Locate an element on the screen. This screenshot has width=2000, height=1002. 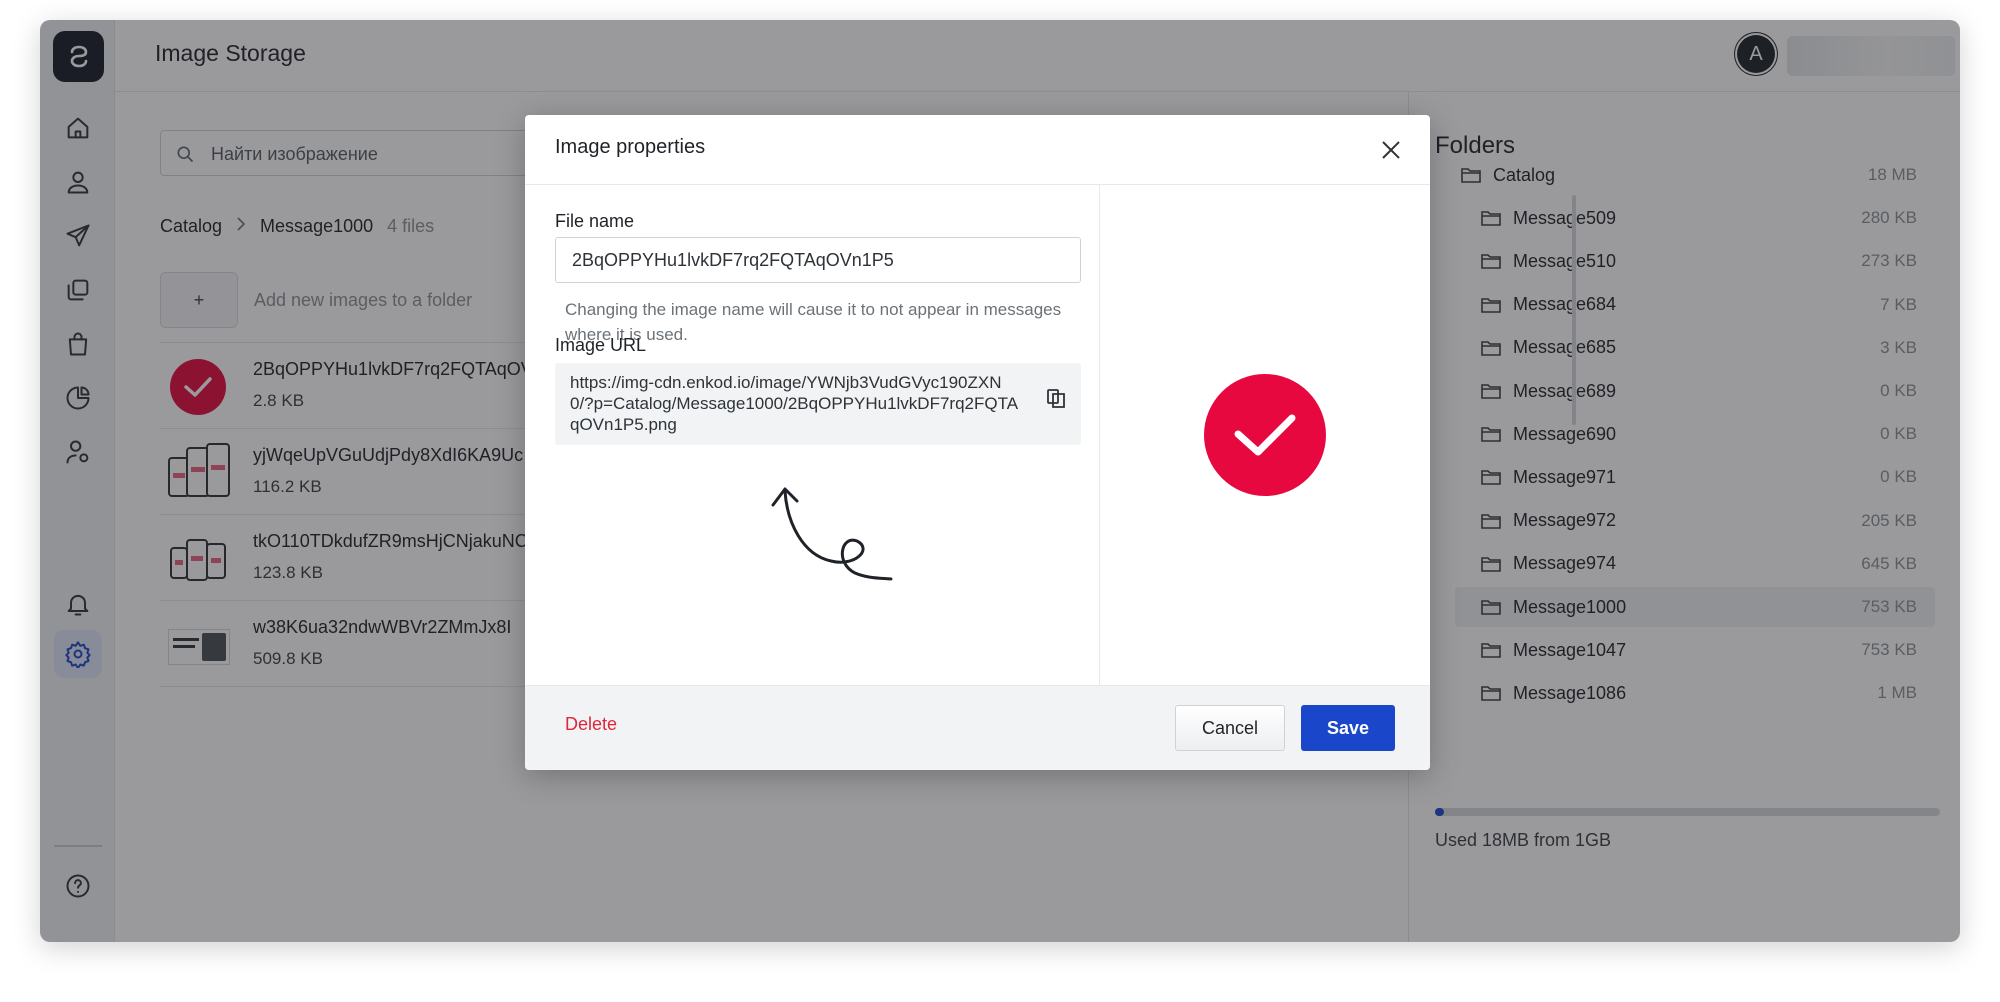
save-button: Save is located at coordinates (1348, 728).